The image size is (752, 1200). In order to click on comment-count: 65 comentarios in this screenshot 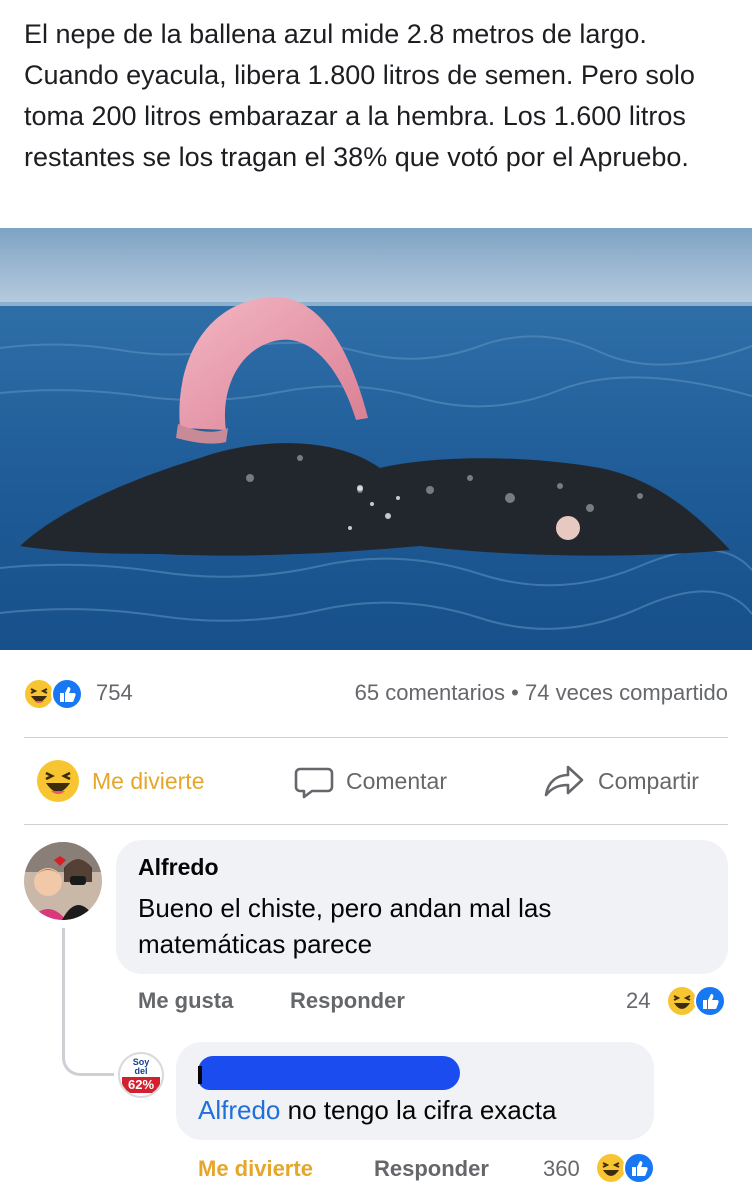, I will do `click(430, 692)`.